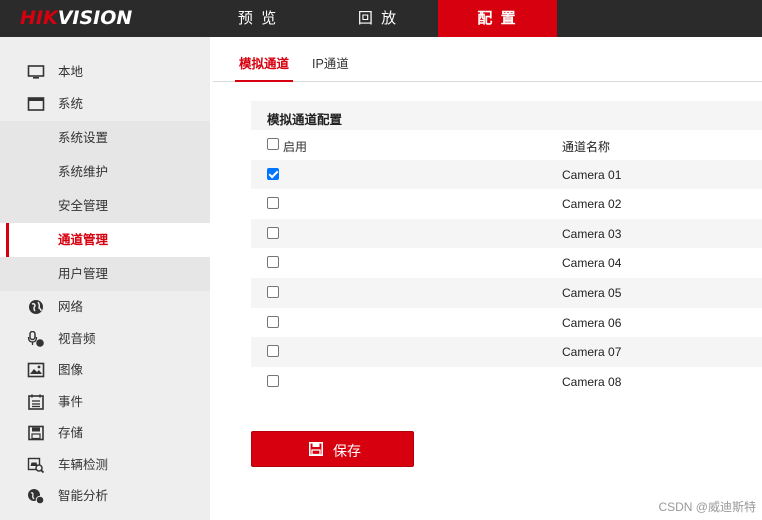 Image resolution: width=762 pixels, height=520 pixels. I want to click on table-row: Camera 07, so click(506, 352).